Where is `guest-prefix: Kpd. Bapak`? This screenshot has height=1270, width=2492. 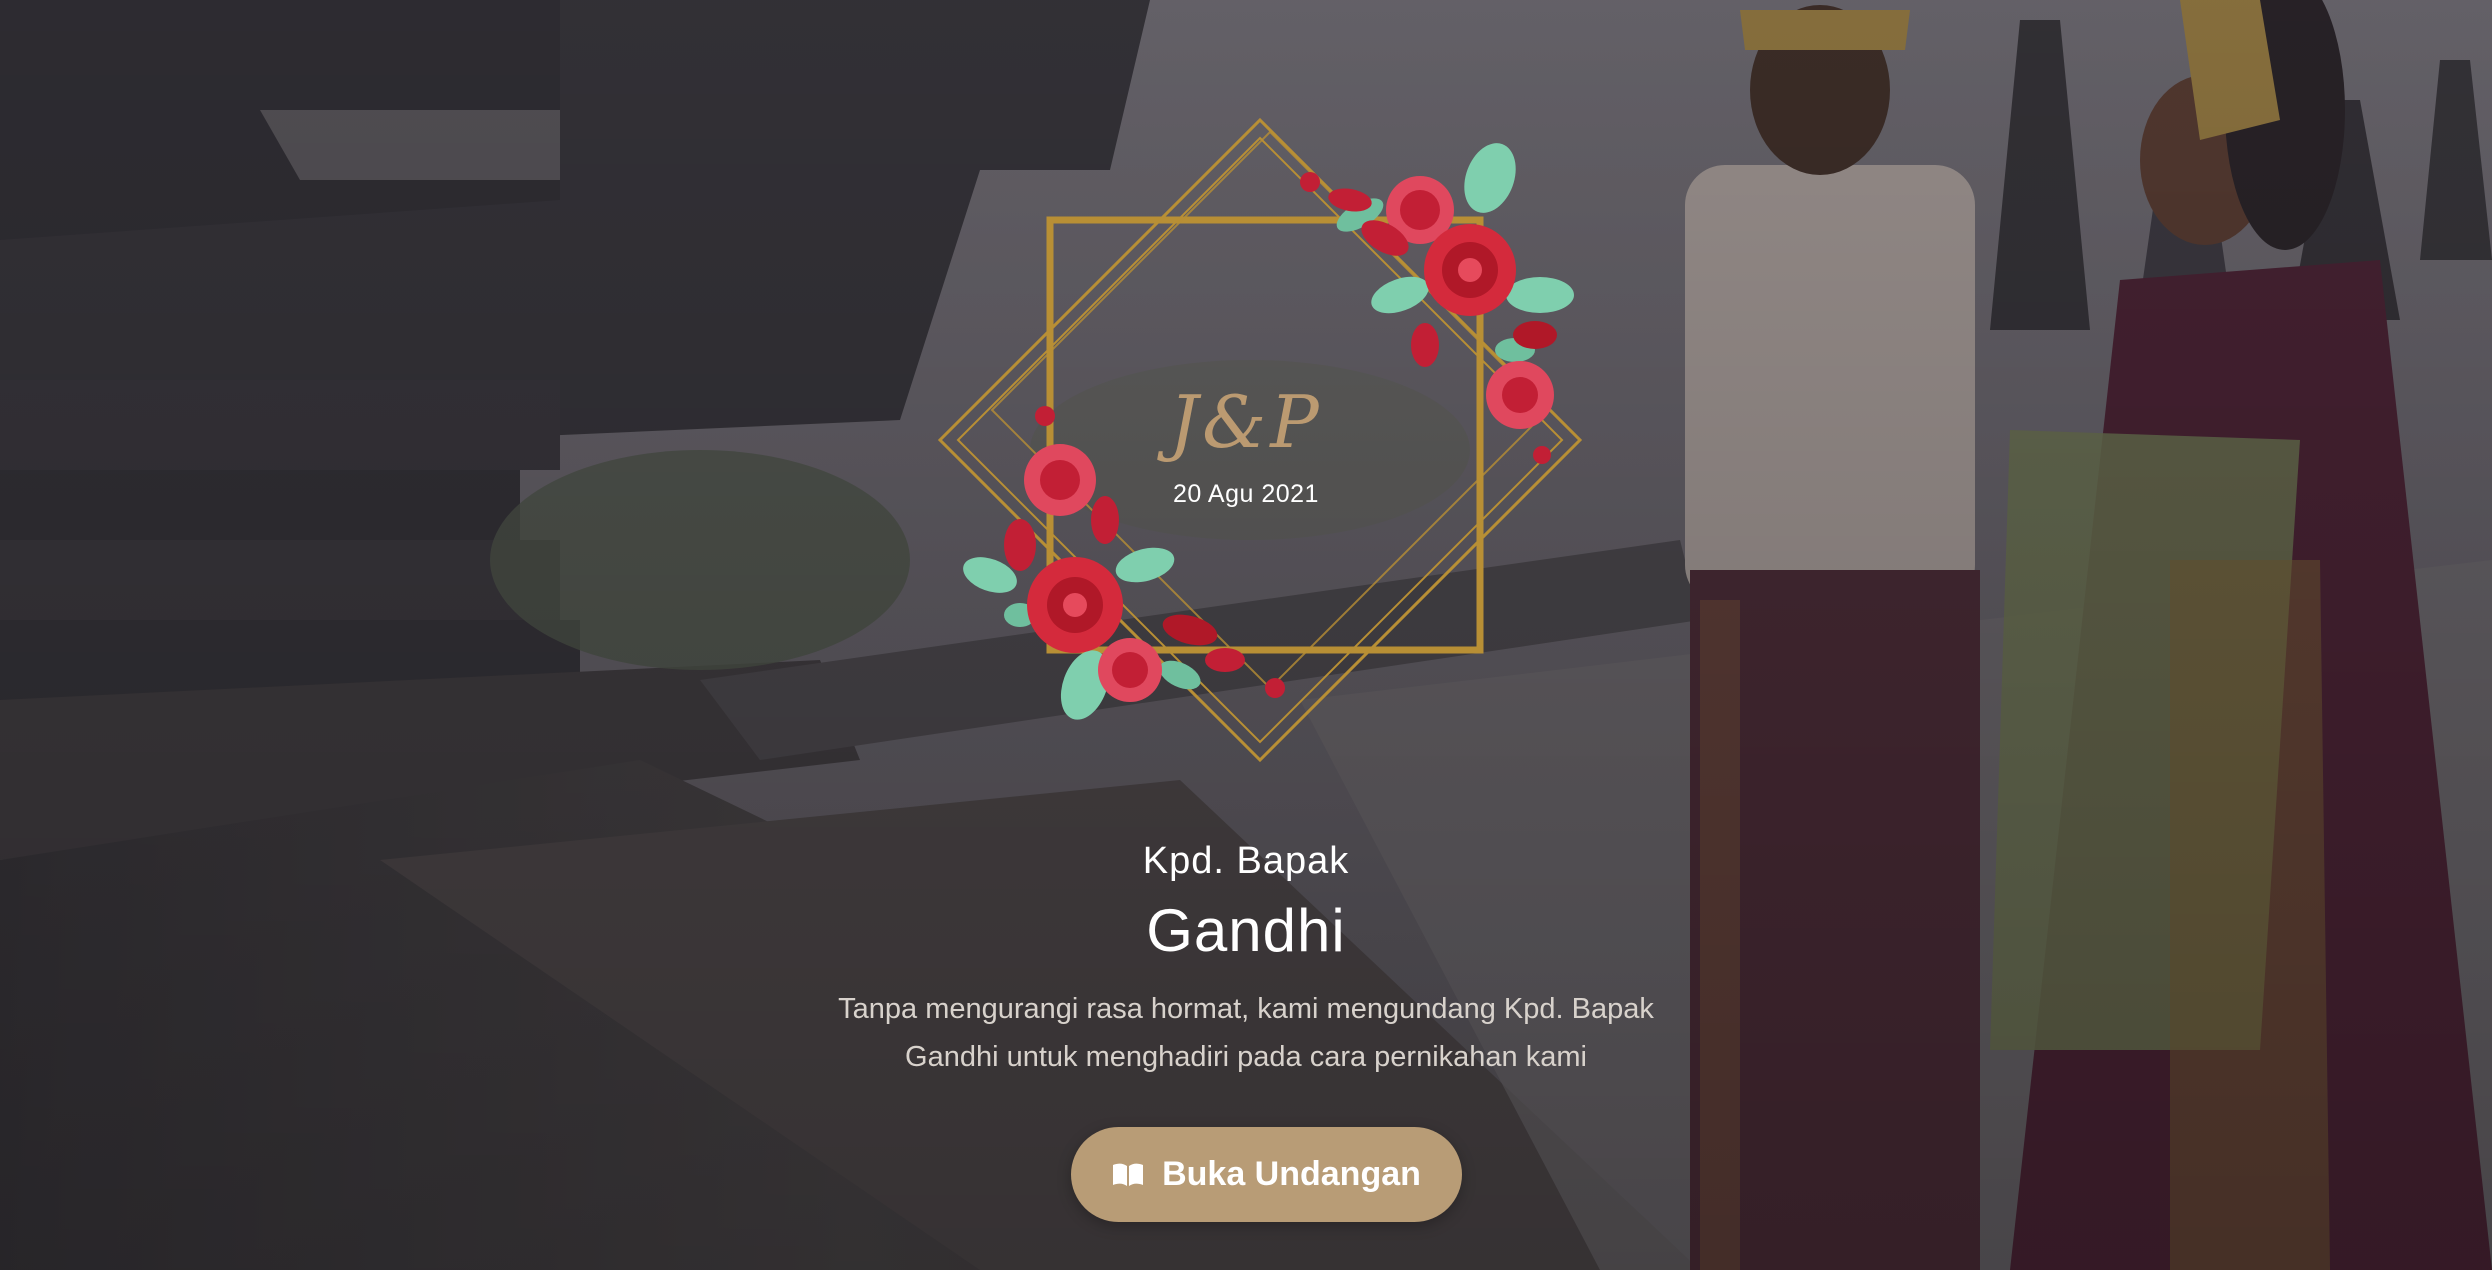
guest-prefix: Kpd. Bapak is located at coordinates (1246, 861).